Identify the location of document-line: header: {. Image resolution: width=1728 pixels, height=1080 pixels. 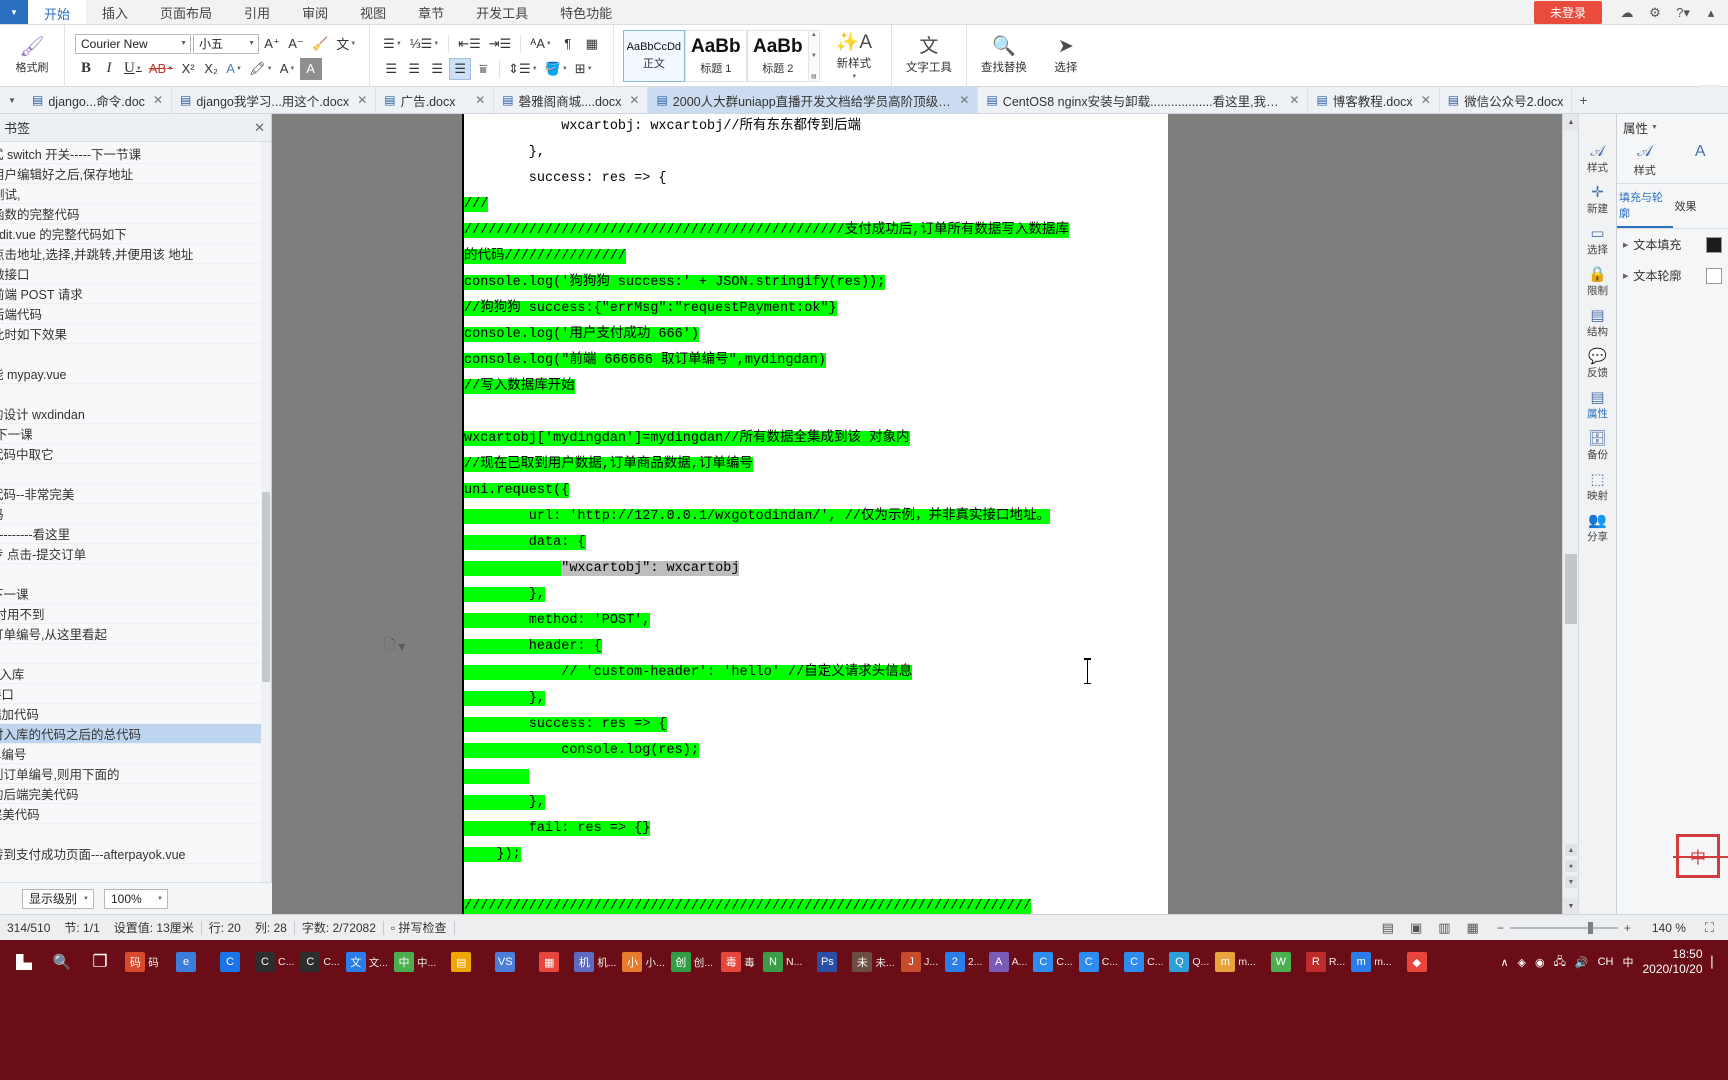
(816, 647).